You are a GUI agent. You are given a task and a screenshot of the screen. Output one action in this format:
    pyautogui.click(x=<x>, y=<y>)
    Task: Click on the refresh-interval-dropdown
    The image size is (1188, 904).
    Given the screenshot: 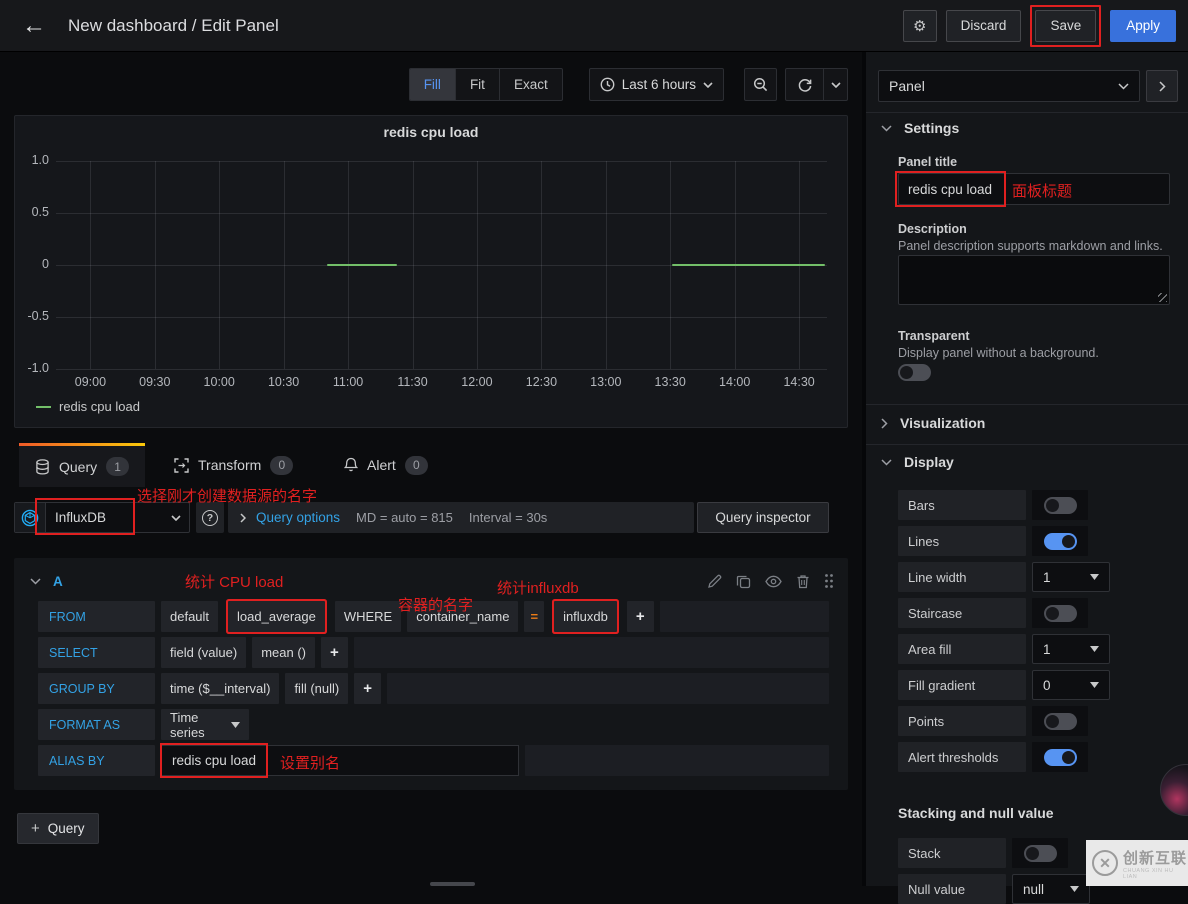 What is the action you would take?
    pyautogui.click(x=835, y=84)
    